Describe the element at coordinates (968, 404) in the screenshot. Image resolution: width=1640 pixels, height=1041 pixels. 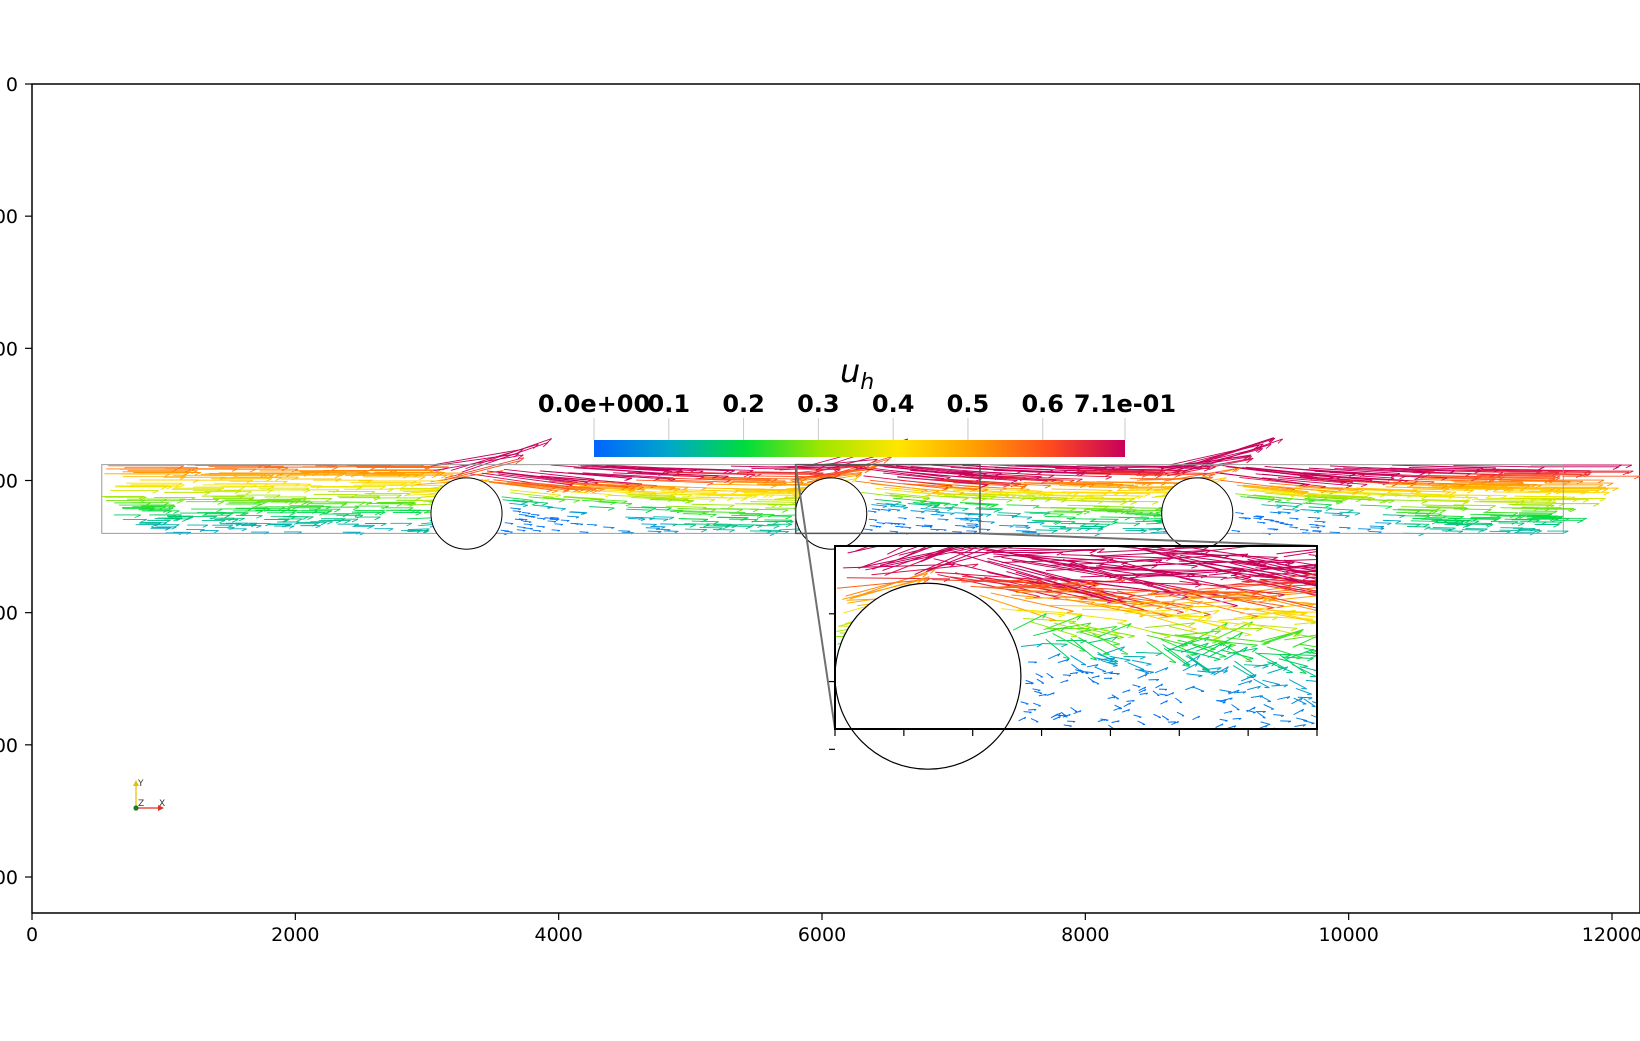
I see `colorbar-tick-label: 0.5` at that location.